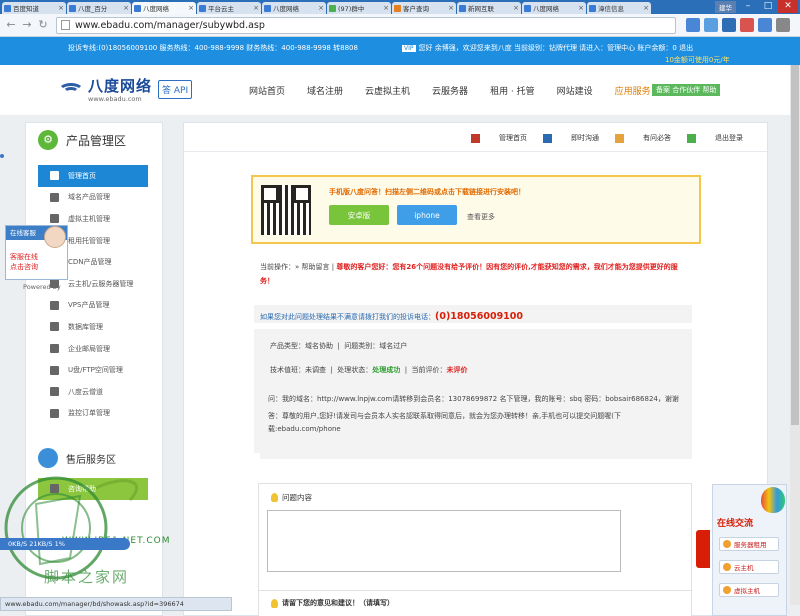 The image size is (800, 616). What do you see at coordinates (512, 90) in the screenshot?
I see `nav-item: 租用 · 托管` at bounding box center [512, 90].